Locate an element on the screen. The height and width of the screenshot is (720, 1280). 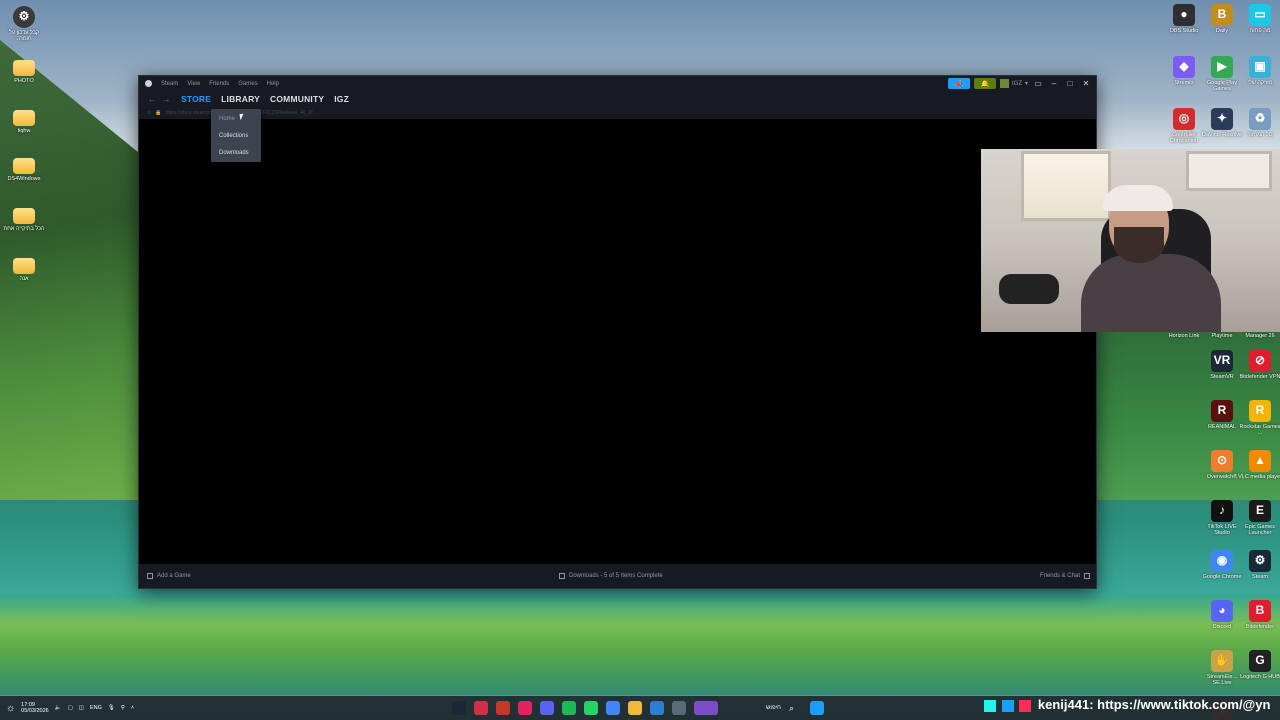
record-icon is located at coordinates (525, 708).